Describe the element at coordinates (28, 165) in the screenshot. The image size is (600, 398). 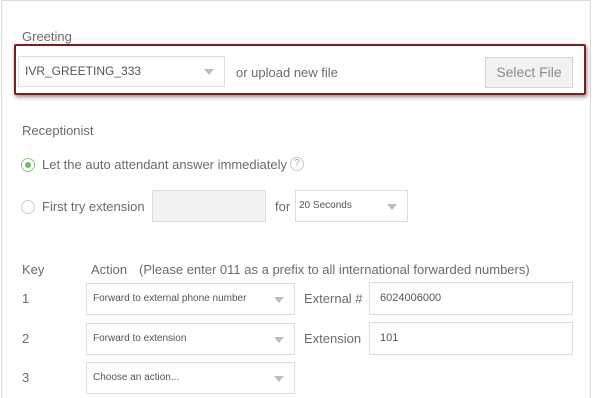
I see `radio-auto-answer` at that location.